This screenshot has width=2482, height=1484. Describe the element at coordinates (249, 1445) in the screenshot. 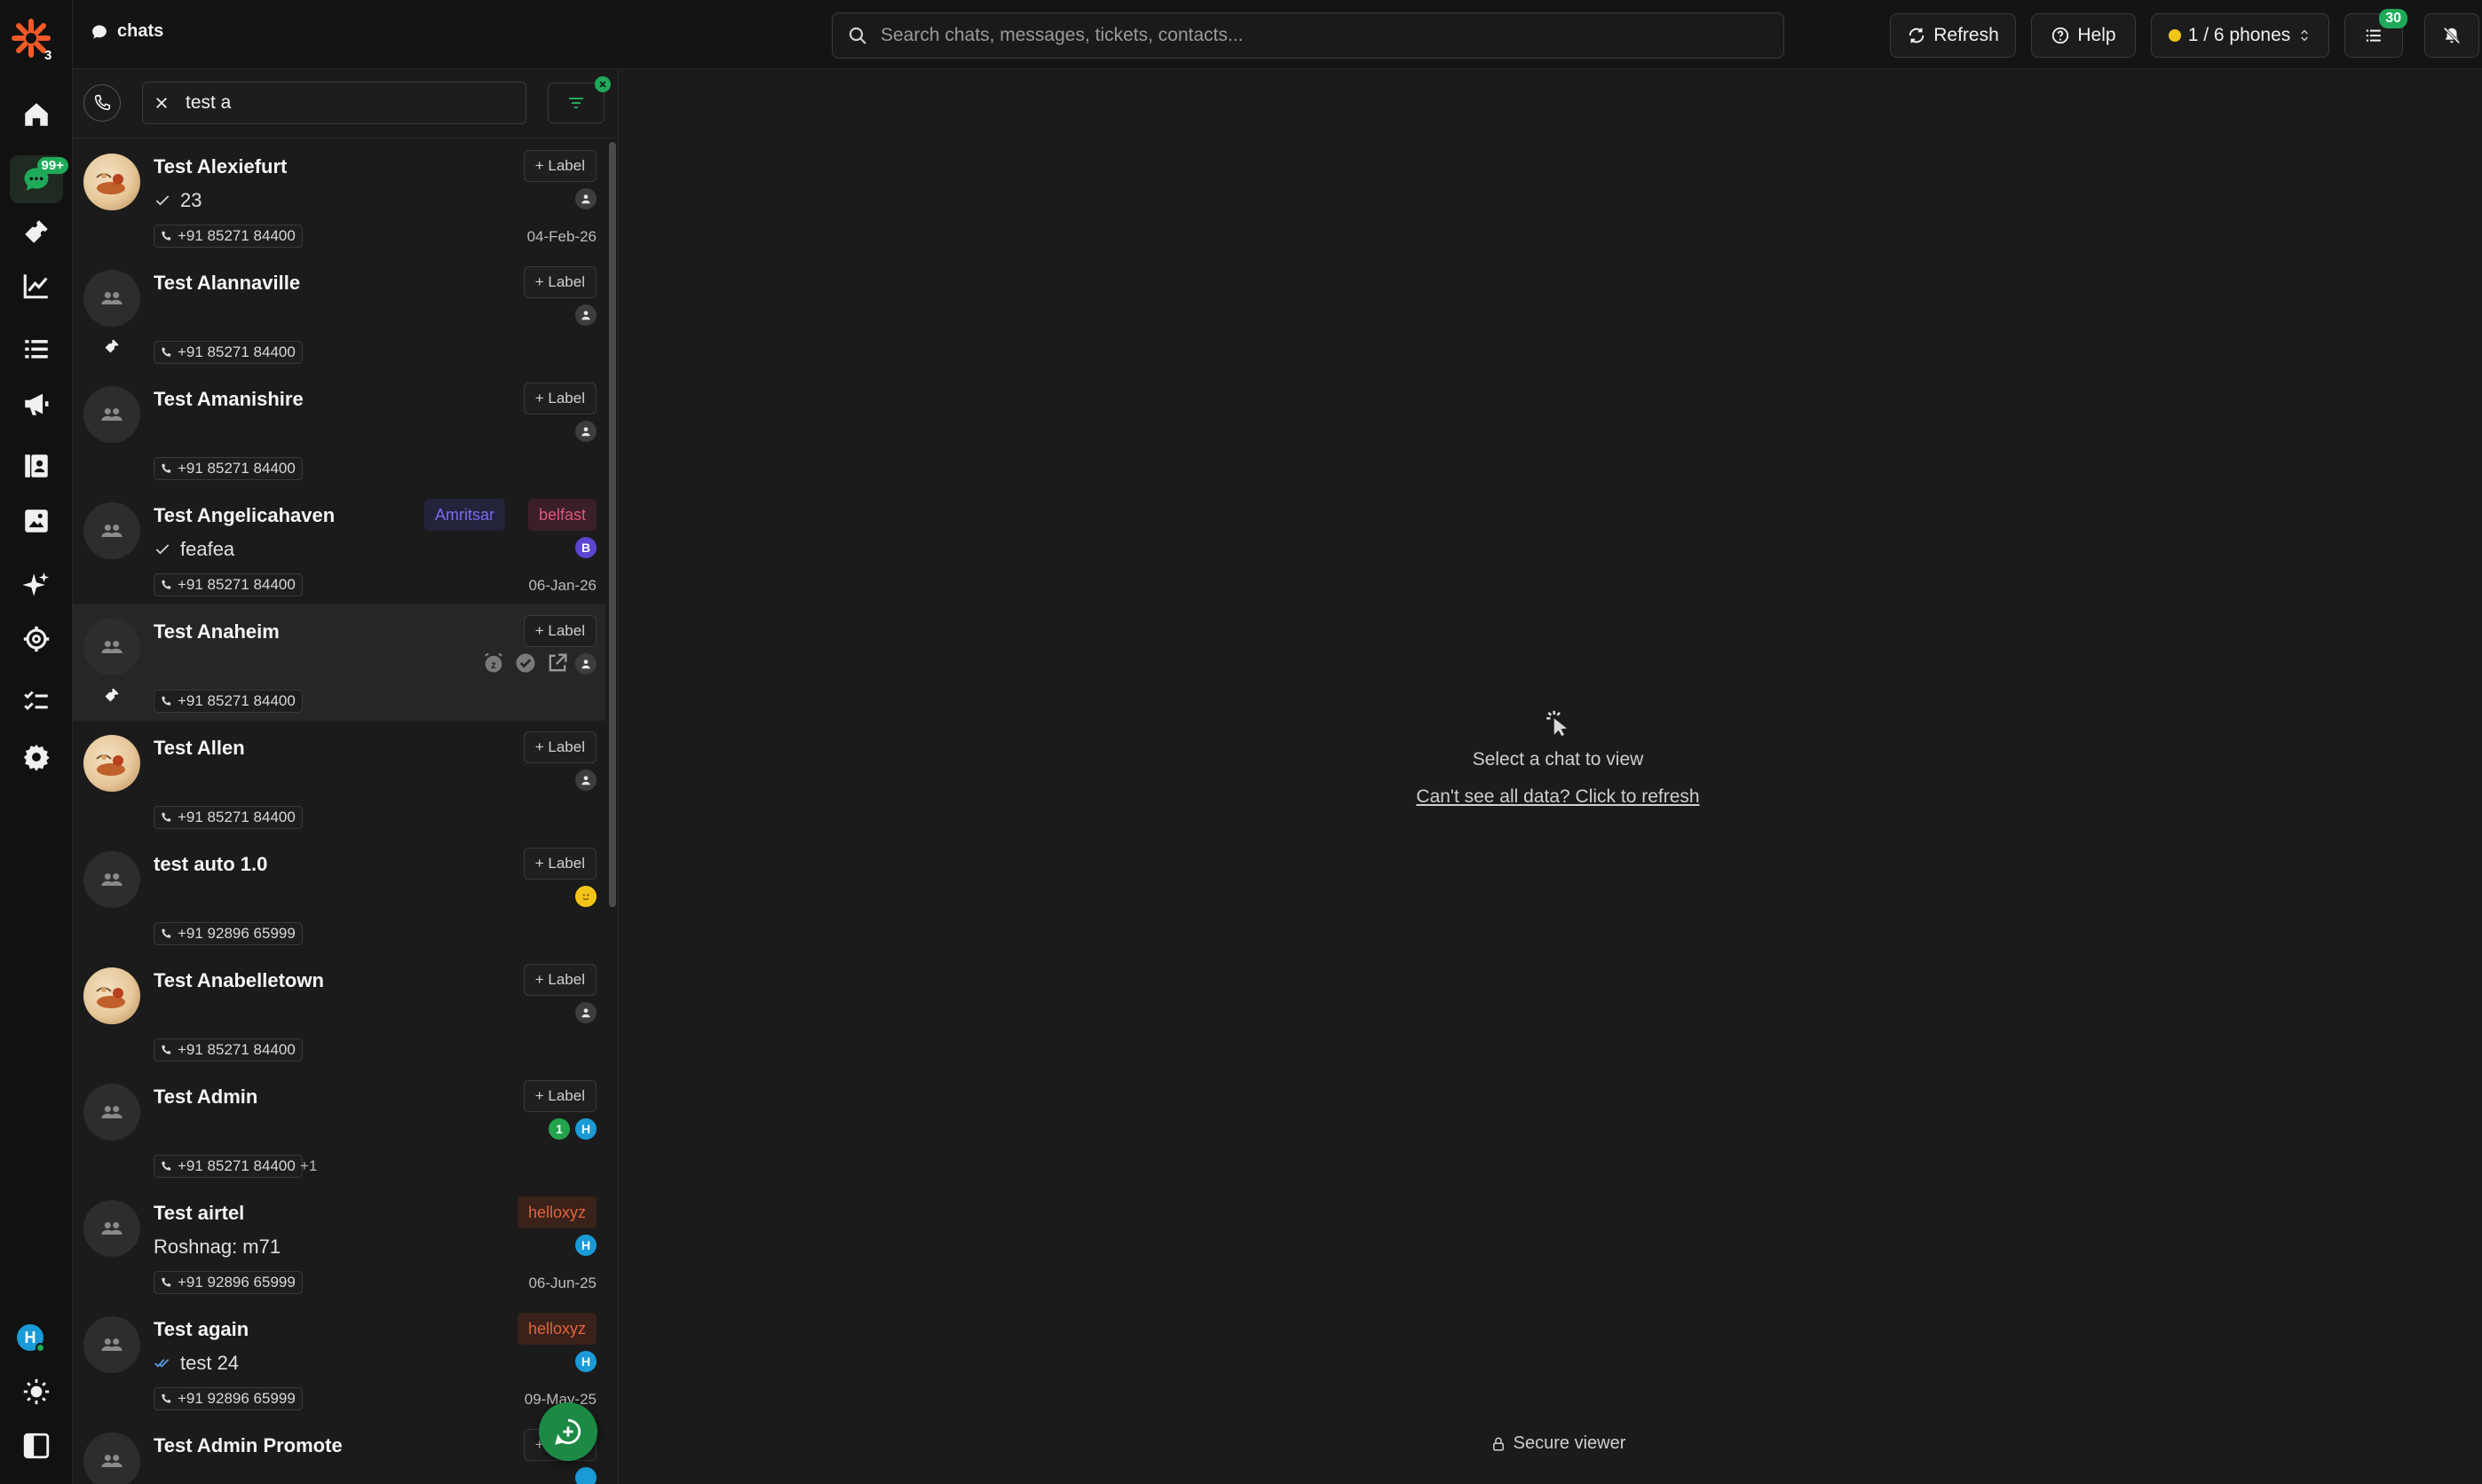

I see `chat-name: Test Admin Promote` at that location.